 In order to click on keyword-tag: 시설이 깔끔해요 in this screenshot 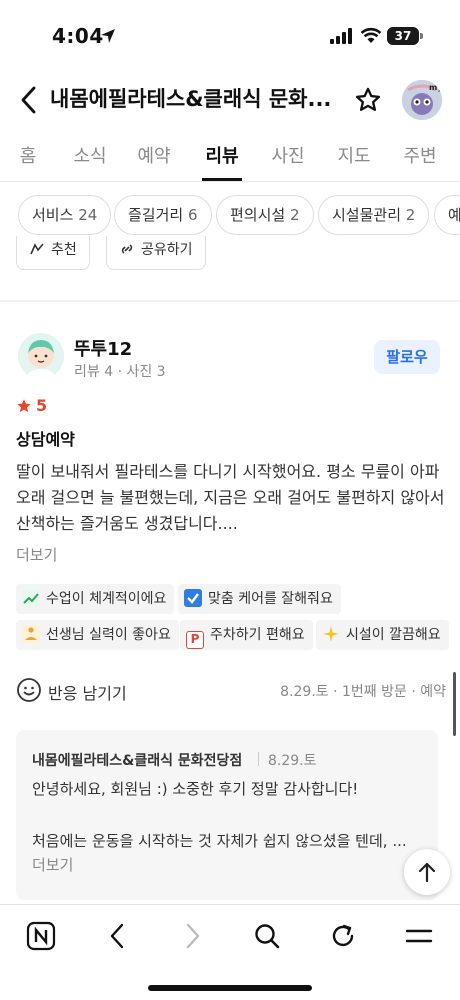, I will do `click(382, 635)`.